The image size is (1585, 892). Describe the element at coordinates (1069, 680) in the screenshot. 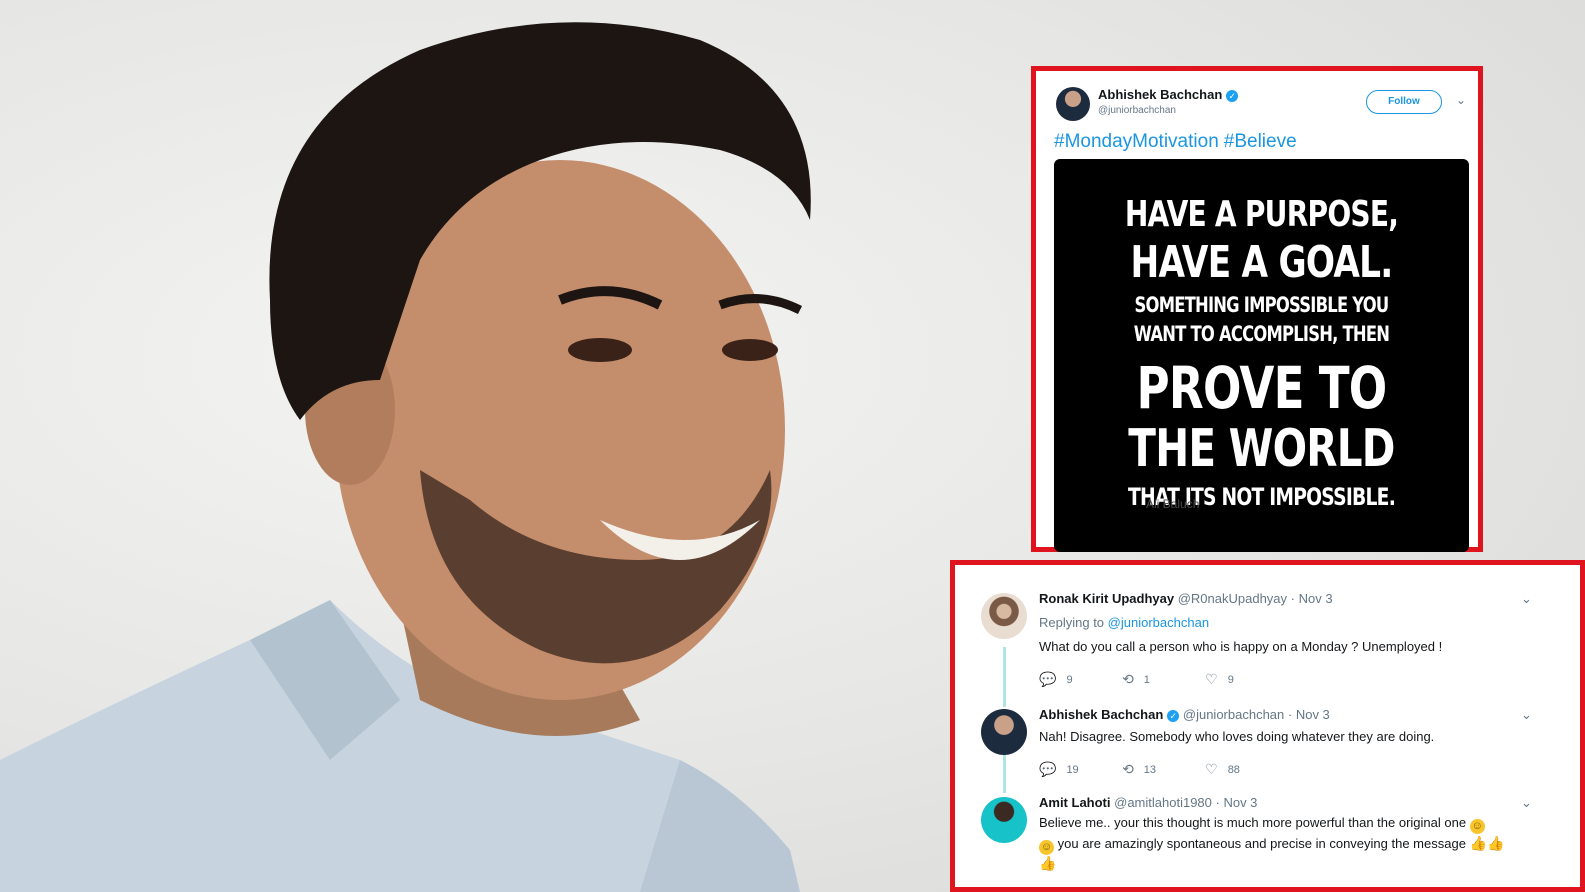

I see `reply-count: 9` at that location.